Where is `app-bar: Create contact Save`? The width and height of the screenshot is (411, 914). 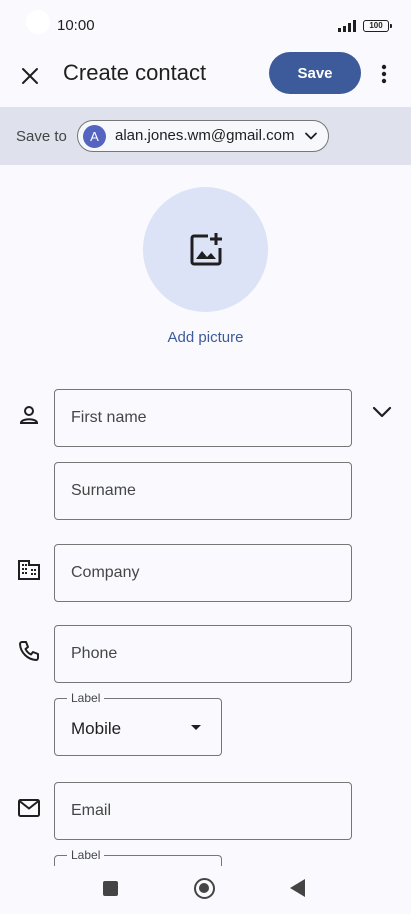 app-bar: Create contact Save is located at coordinates (205, 78).